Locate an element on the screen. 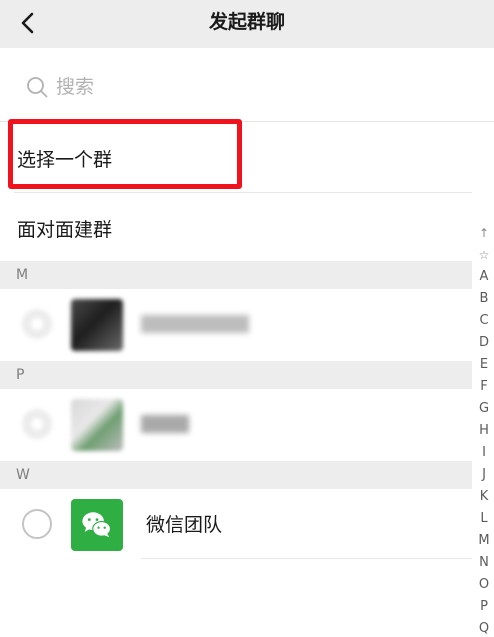 Image resolution: width=494 pixels, height=637 pixels. back-button is located at coordinates (29, 23).